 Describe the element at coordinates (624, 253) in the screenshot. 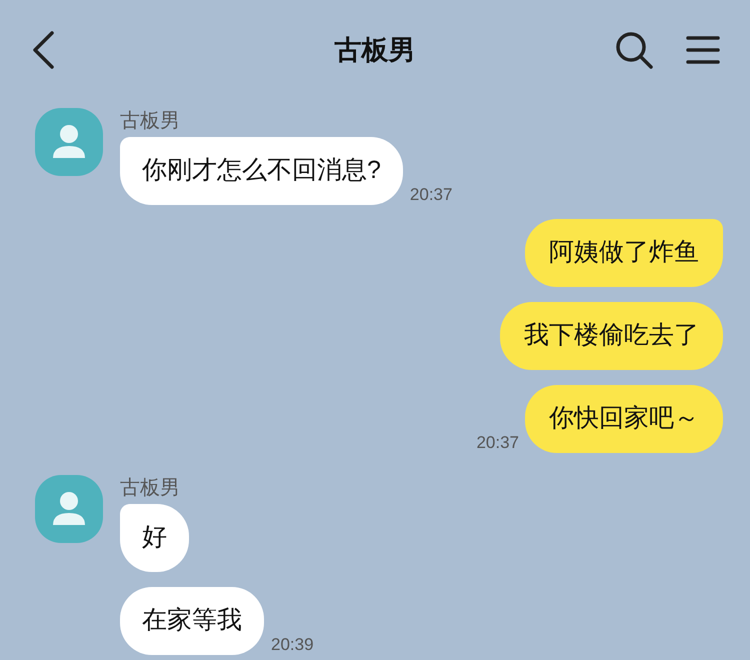

I see `message-bubble: 阿姨做了炸鱼` at that location.